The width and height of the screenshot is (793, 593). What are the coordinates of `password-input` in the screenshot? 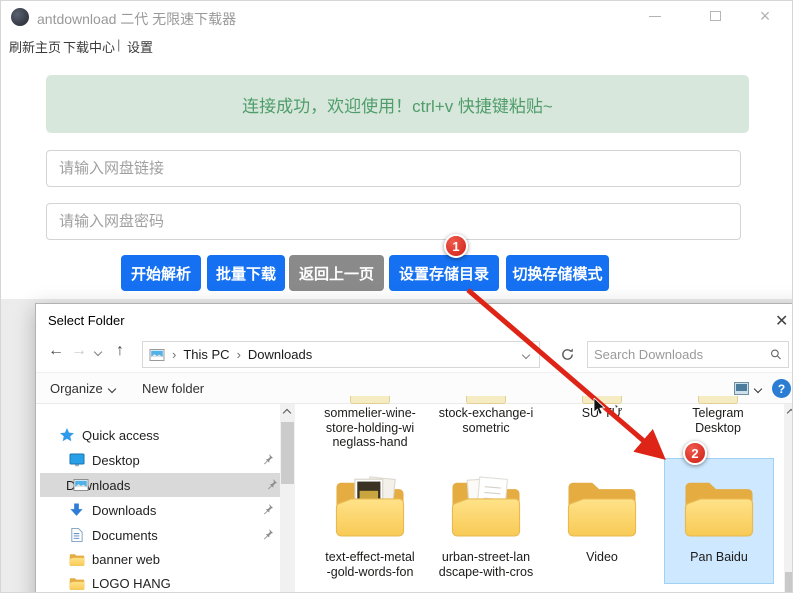 It's located at (393, 221).